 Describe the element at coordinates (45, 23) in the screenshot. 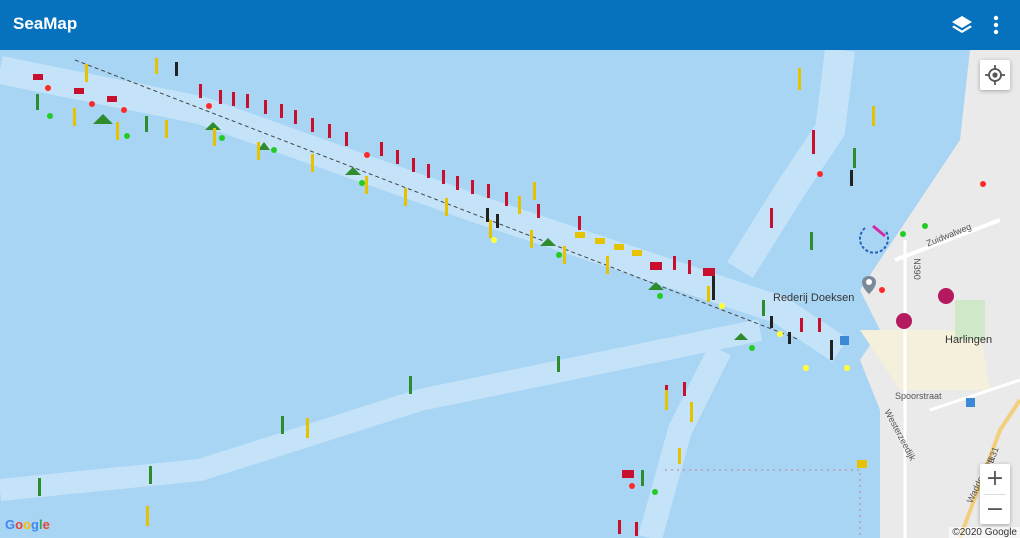

I see `app-title: SeaMap` at that location.